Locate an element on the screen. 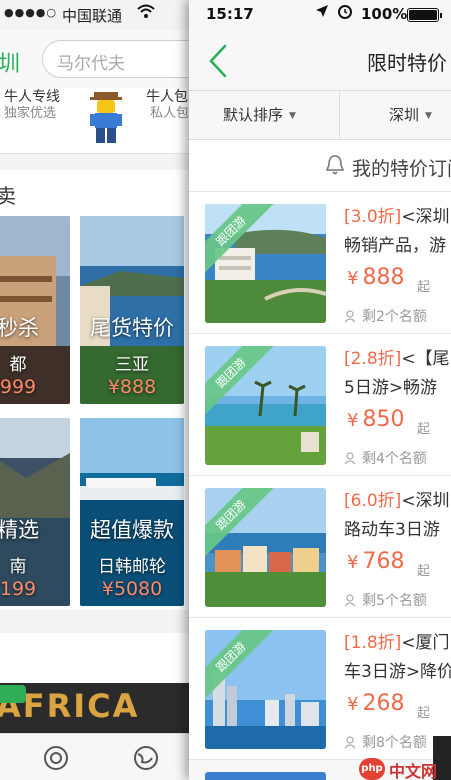 The image size is (451, 780). carrier-name: 中国联通 is located at coordinates (92, 16).